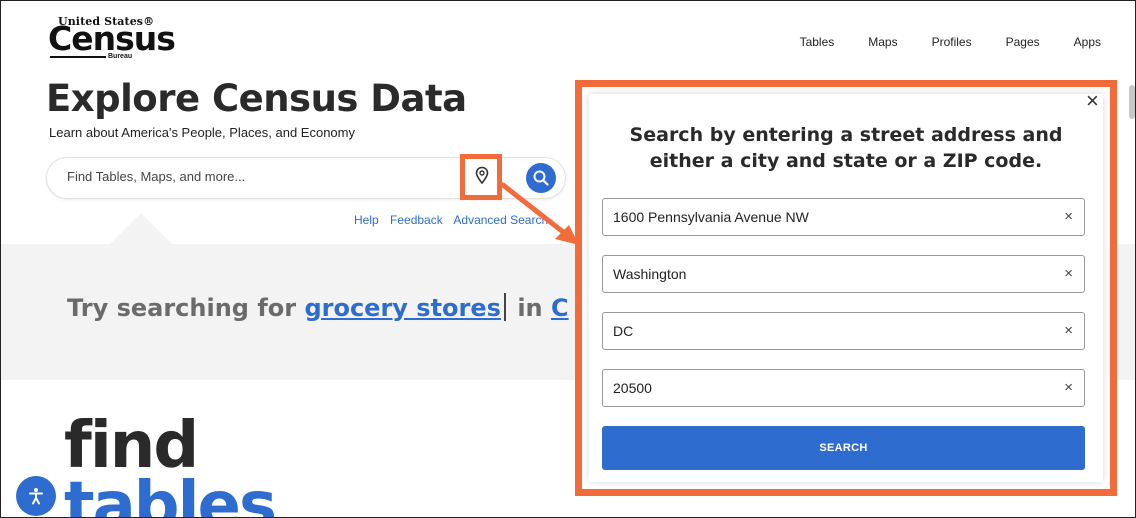 The width and height of the screenshot is (1136, 518). Describe the element at coordinates (1092, 101) in the screenshot. I see `close-icon: ×` at that location.